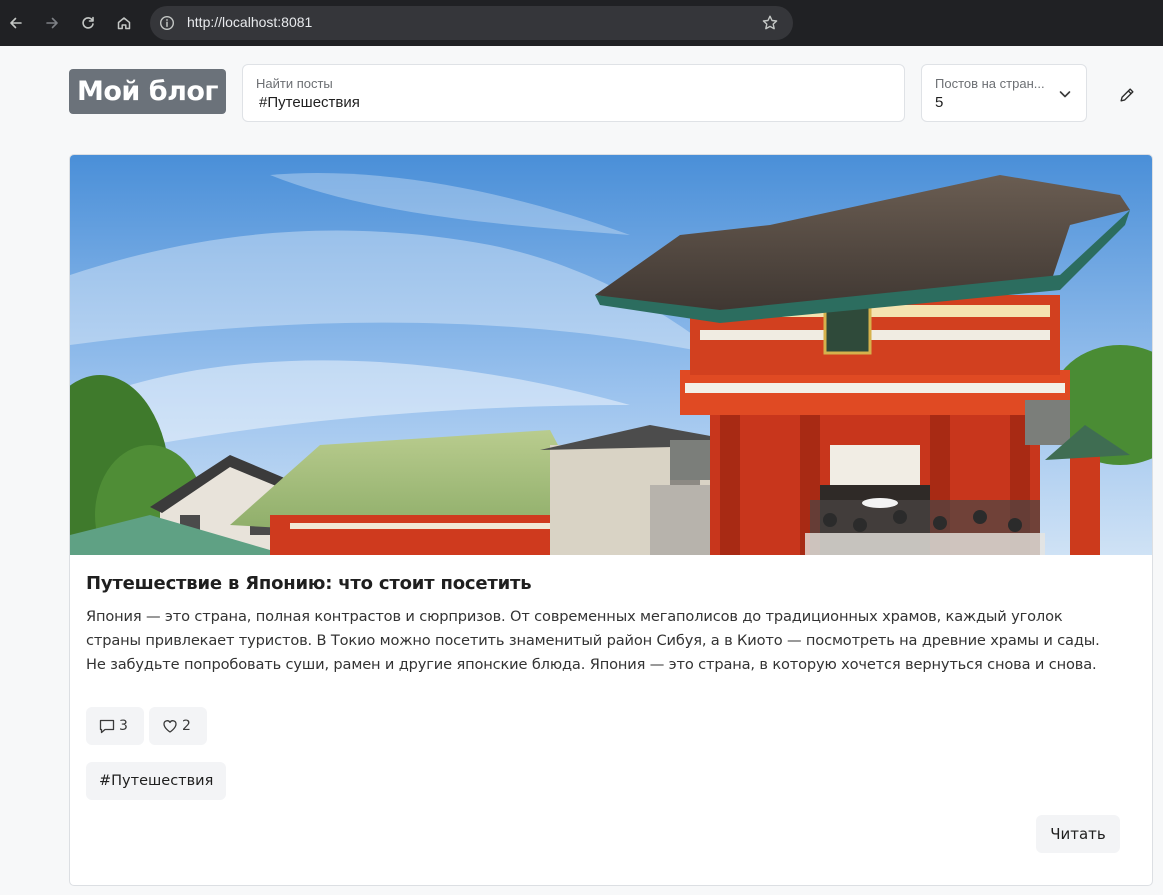 This screenshot has height=895, width=1163. I want to click on comments-button: 3, so click(115, 726).